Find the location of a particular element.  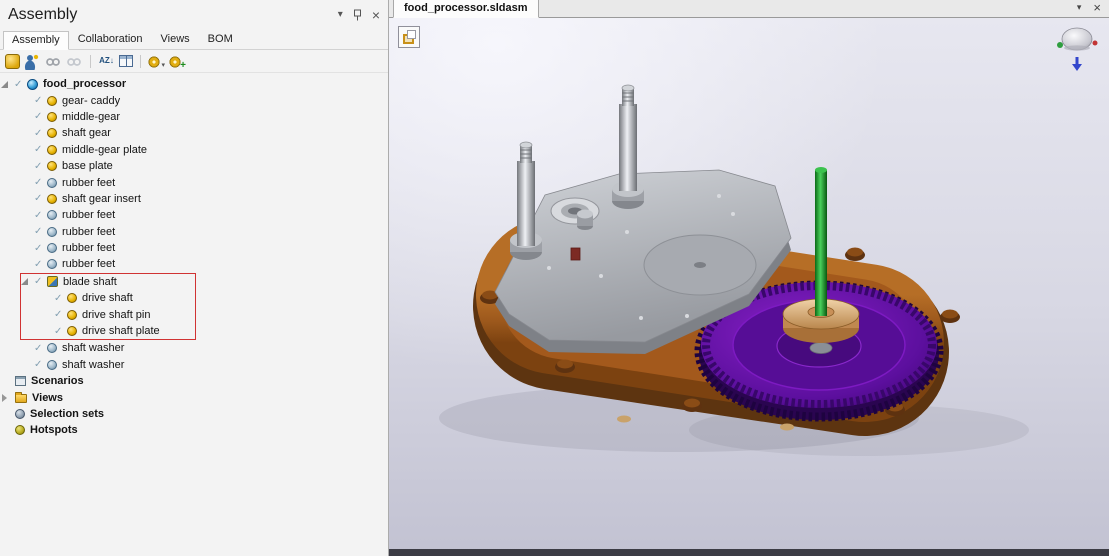

tree-item-scenarios: Scenarios is located at coordinates (194, 381).